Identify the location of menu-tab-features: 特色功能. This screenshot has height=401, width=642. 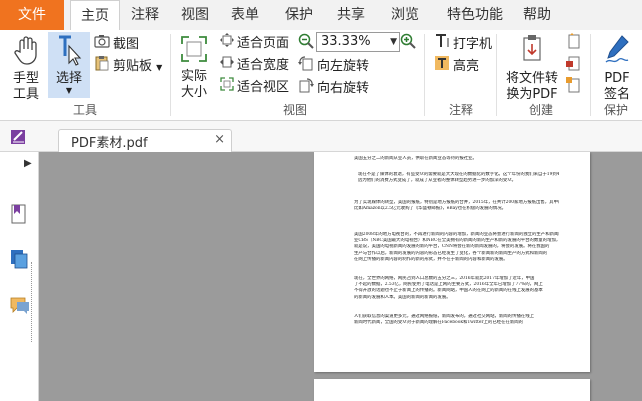
(475, 15).